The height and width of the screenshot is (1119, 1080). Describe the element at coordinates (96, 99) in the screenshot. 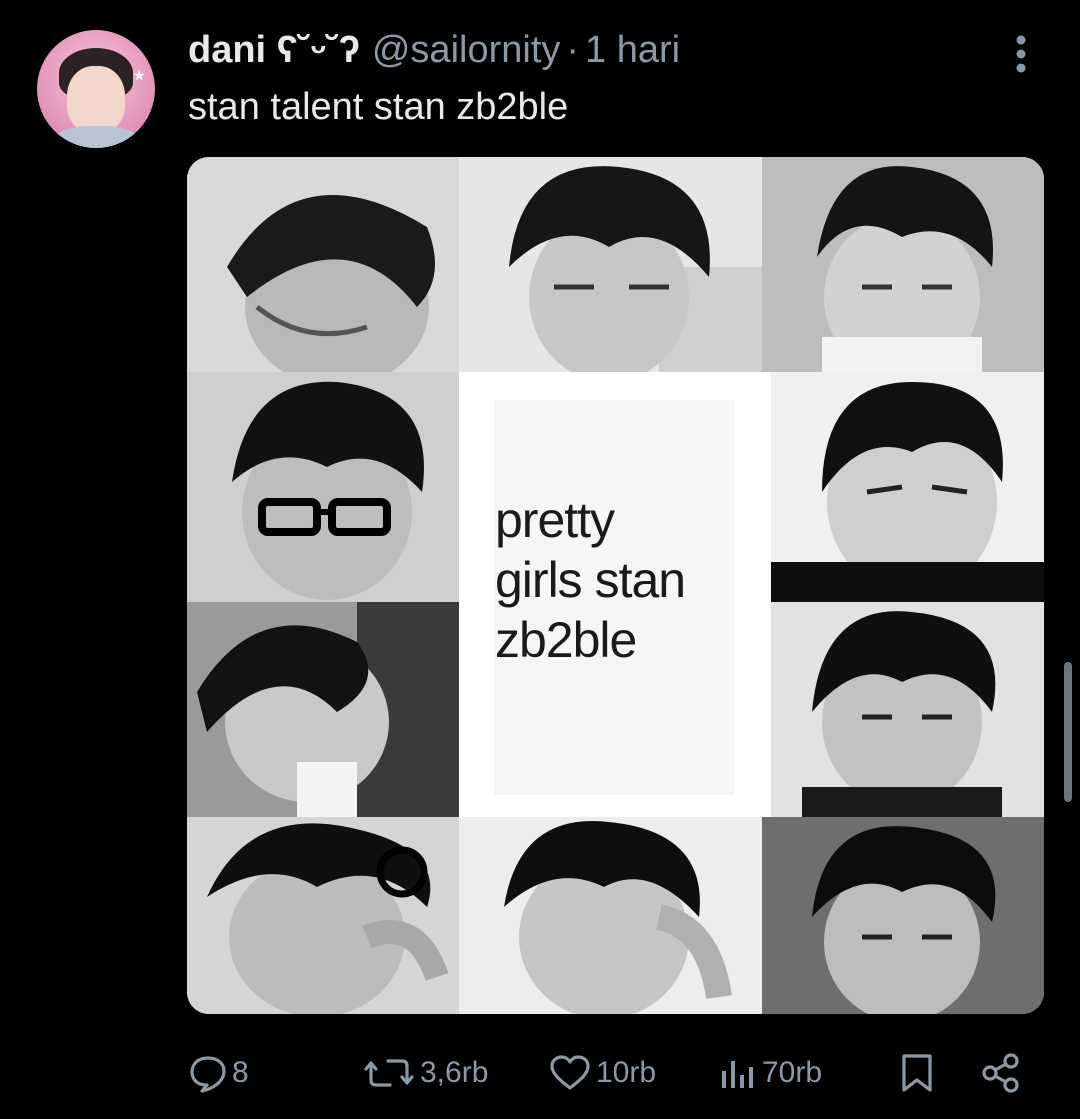

I see `avatar-face` at that location.